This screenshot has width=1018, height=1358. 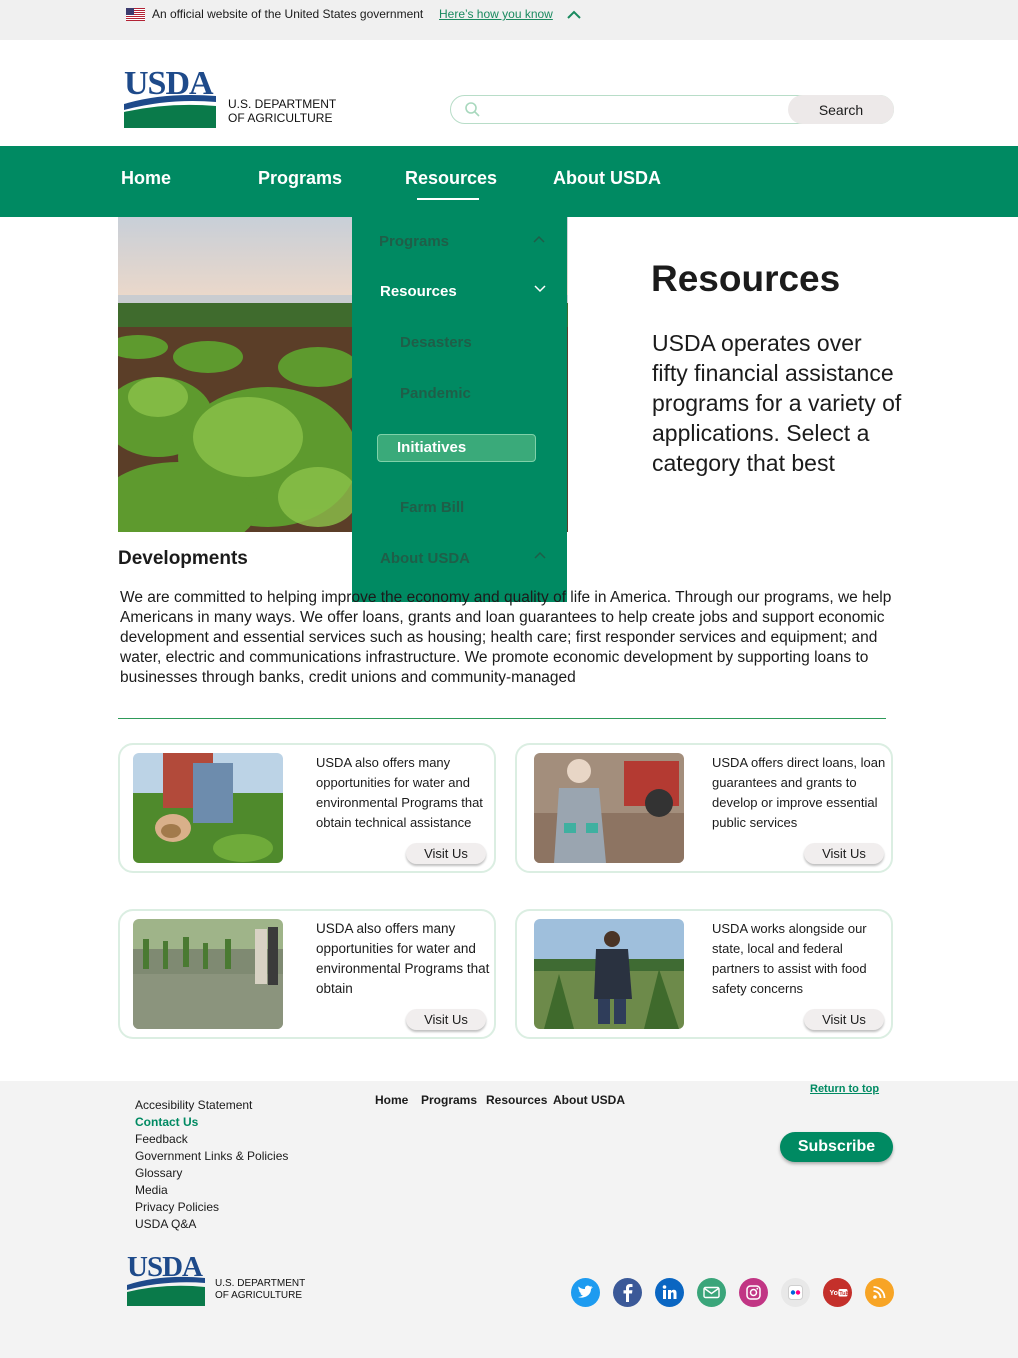 What do you see at coordinates (502, 718) in the screenshot?
I see `section-divider` at bounding box center [502, 718].